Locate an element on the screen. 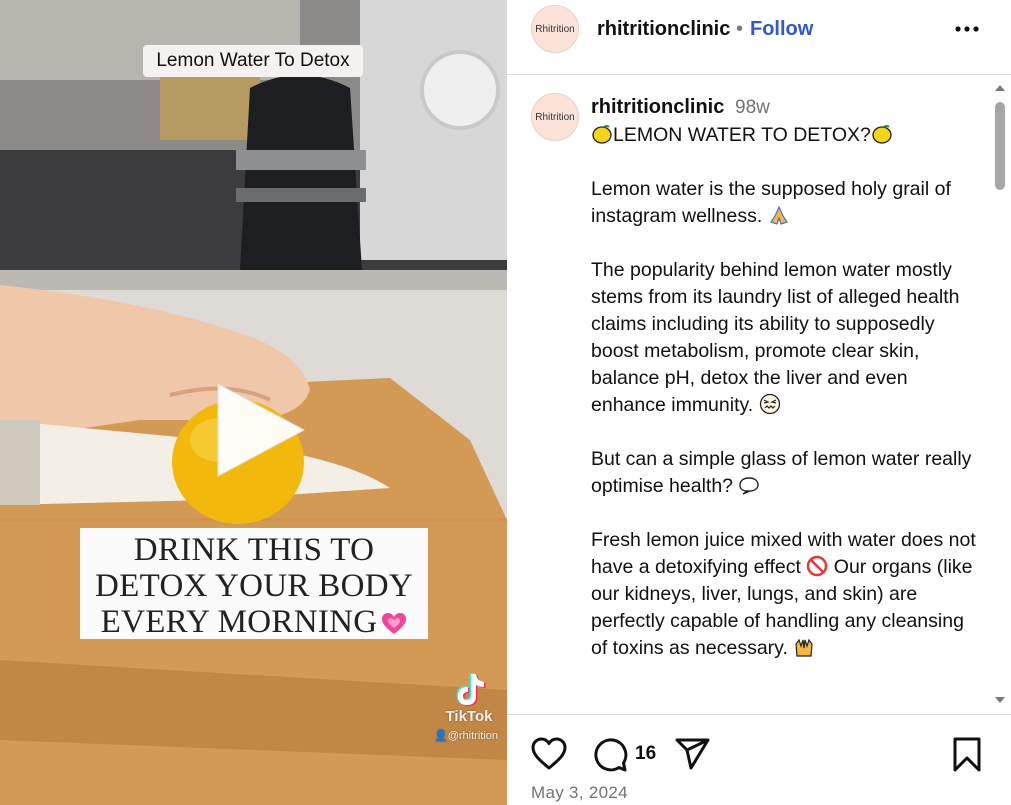  tiktok-watermark: TikTok 👤@rhitrition is located at coordinates (470, 709).